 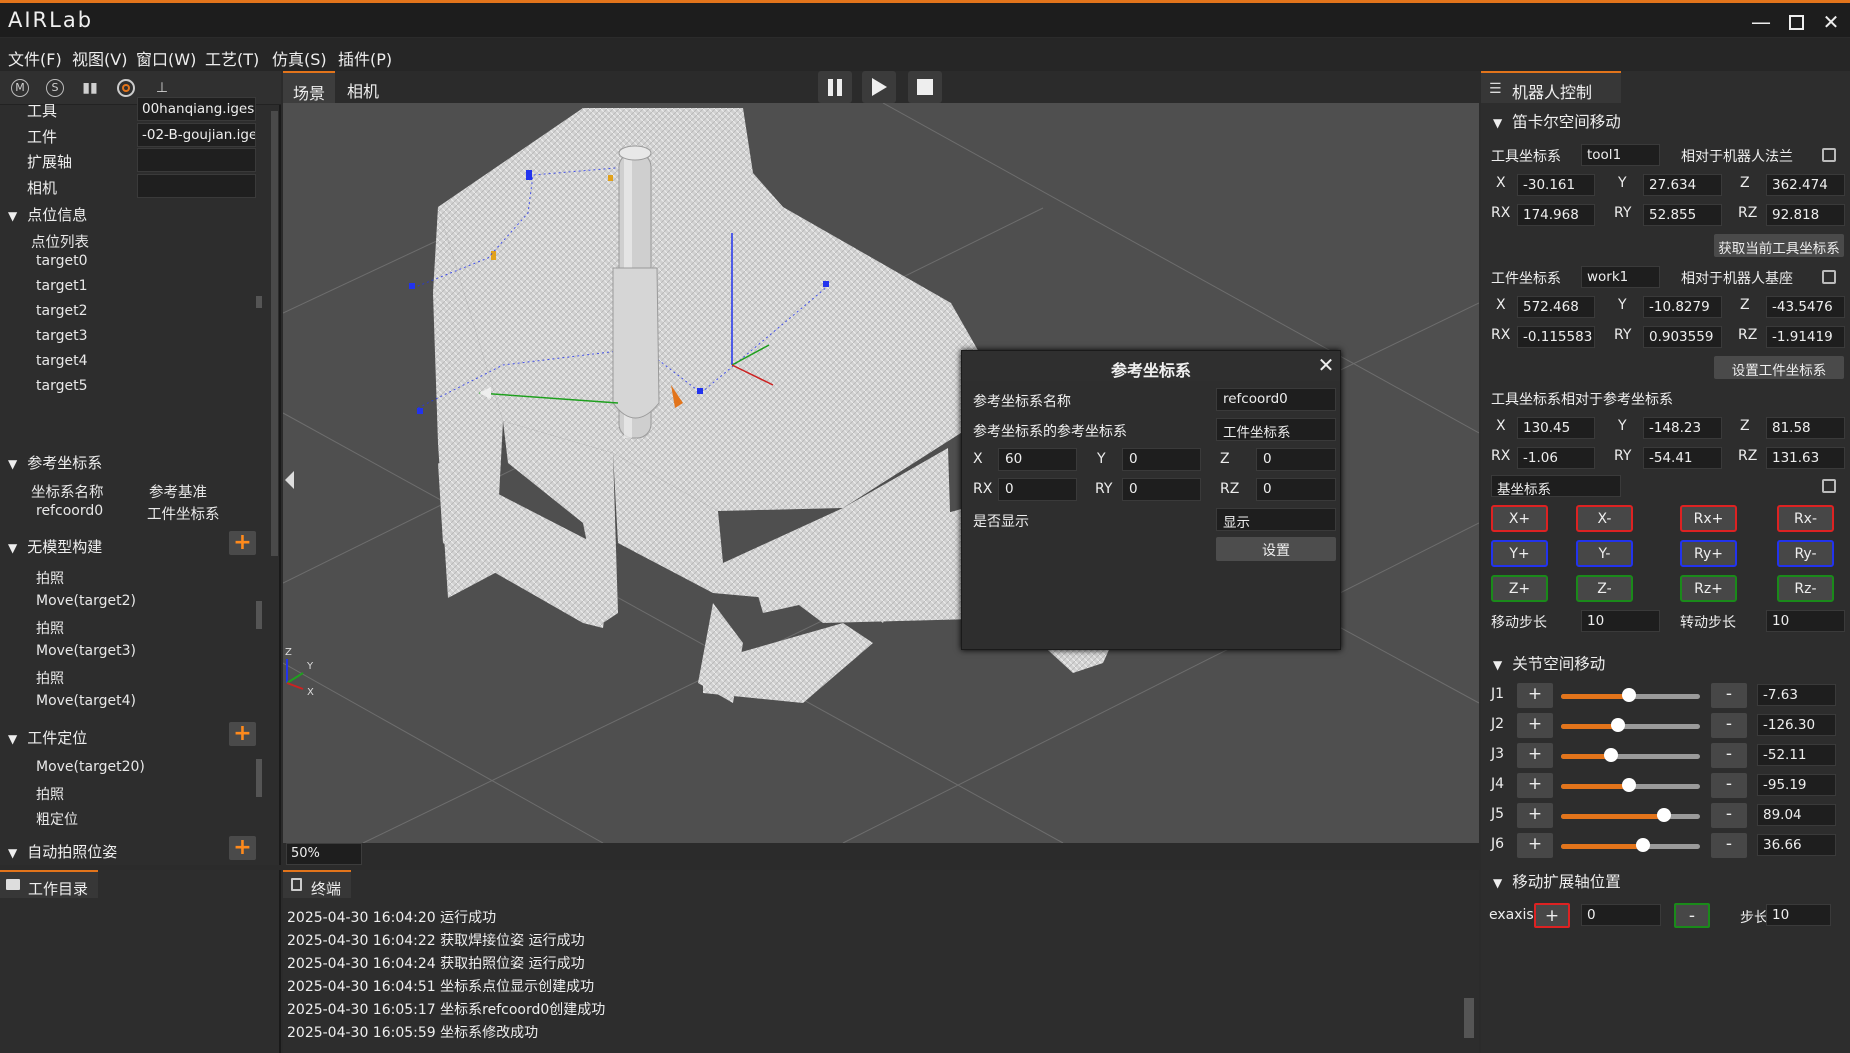 What do you see at coordinates (242, 543) in the screenshot?
I see `add-nomodel-button: +` at bounding box center [242, 543].